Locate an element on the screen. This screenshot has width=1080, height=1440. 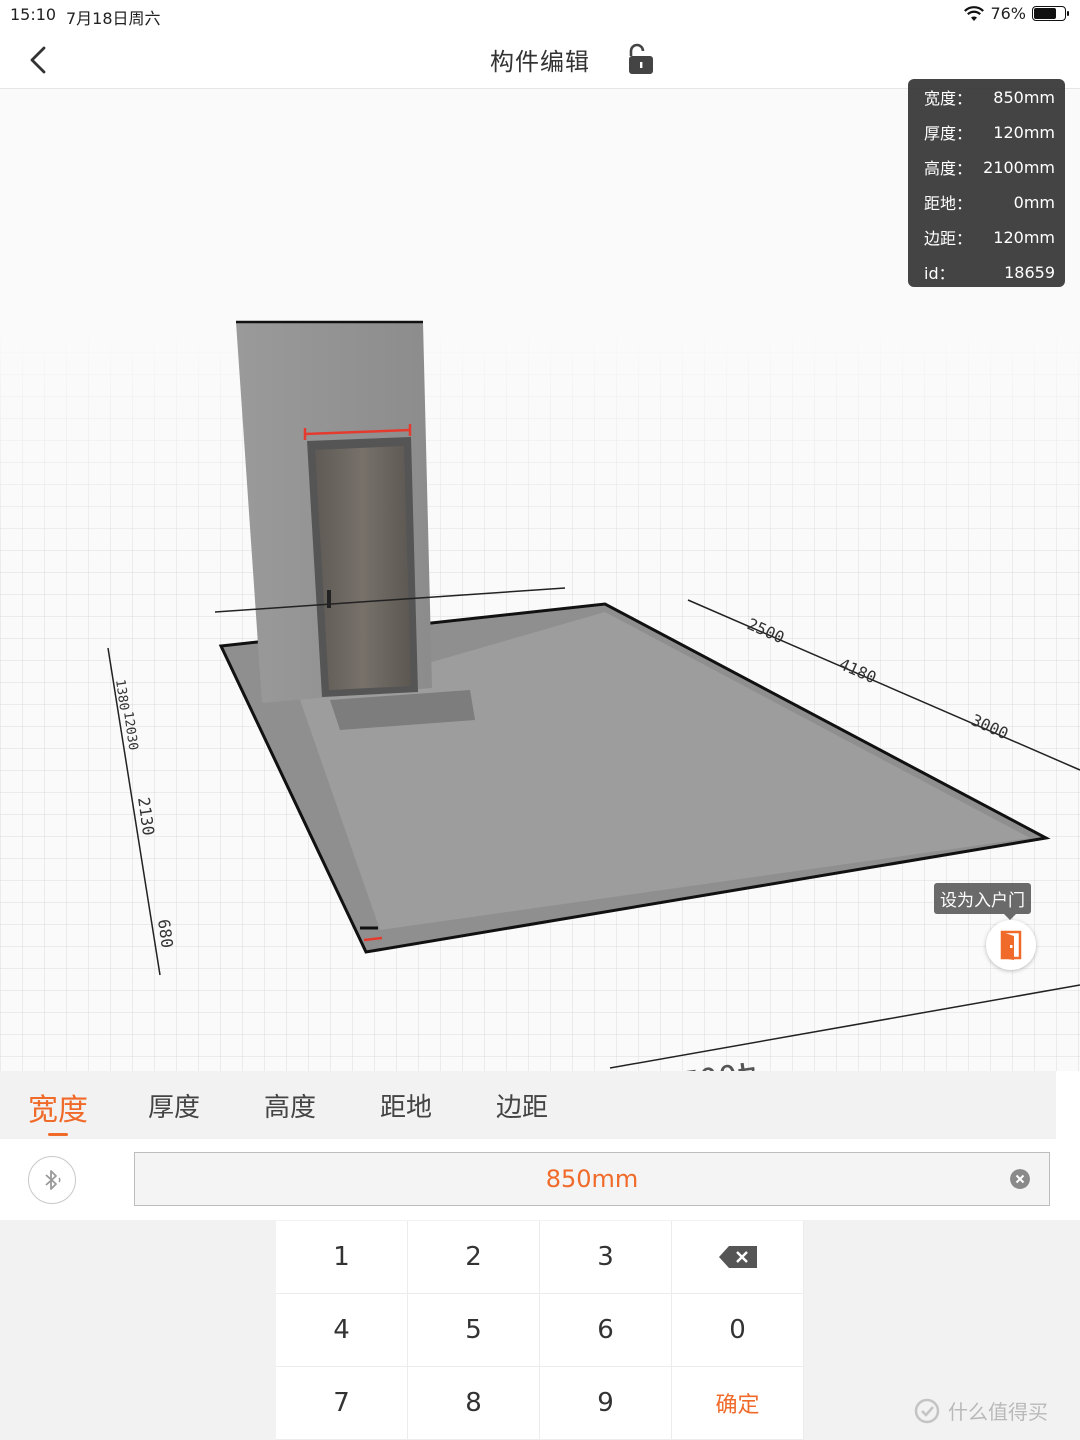
active-tab-indicator is located at coordinates (58, 1134).